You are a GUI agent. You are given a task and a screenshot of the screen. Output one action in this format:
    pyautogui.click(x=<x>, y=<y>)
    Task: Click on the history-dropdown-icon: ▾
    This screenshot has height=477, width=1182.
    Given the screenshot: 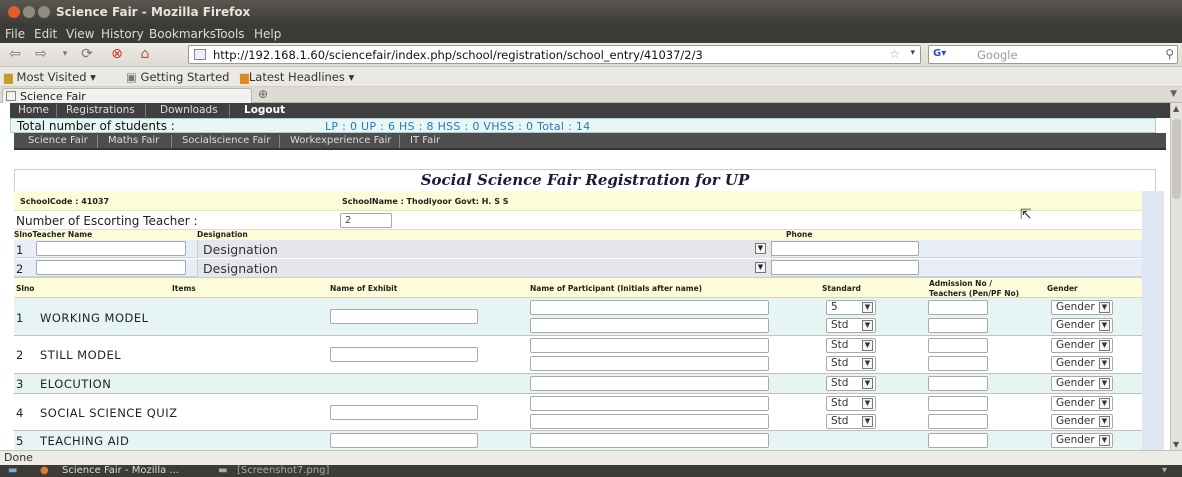 What is the action you would take?
    pyautogui.click(x=65, y=54)
    